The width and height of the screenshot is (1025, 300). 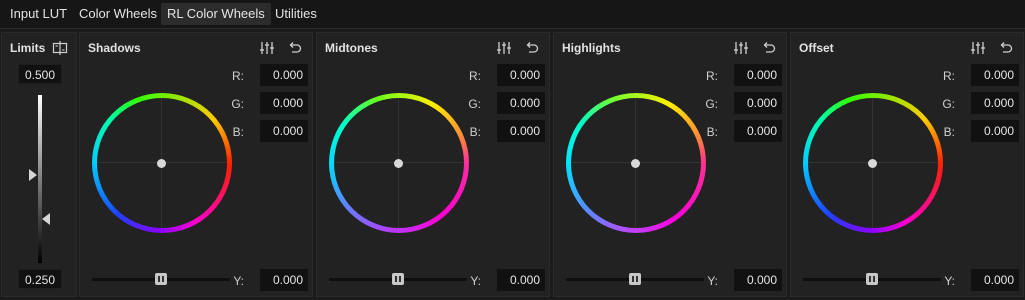 I want to click on limits-top-value: 0.500, so click(x=40, y=74).